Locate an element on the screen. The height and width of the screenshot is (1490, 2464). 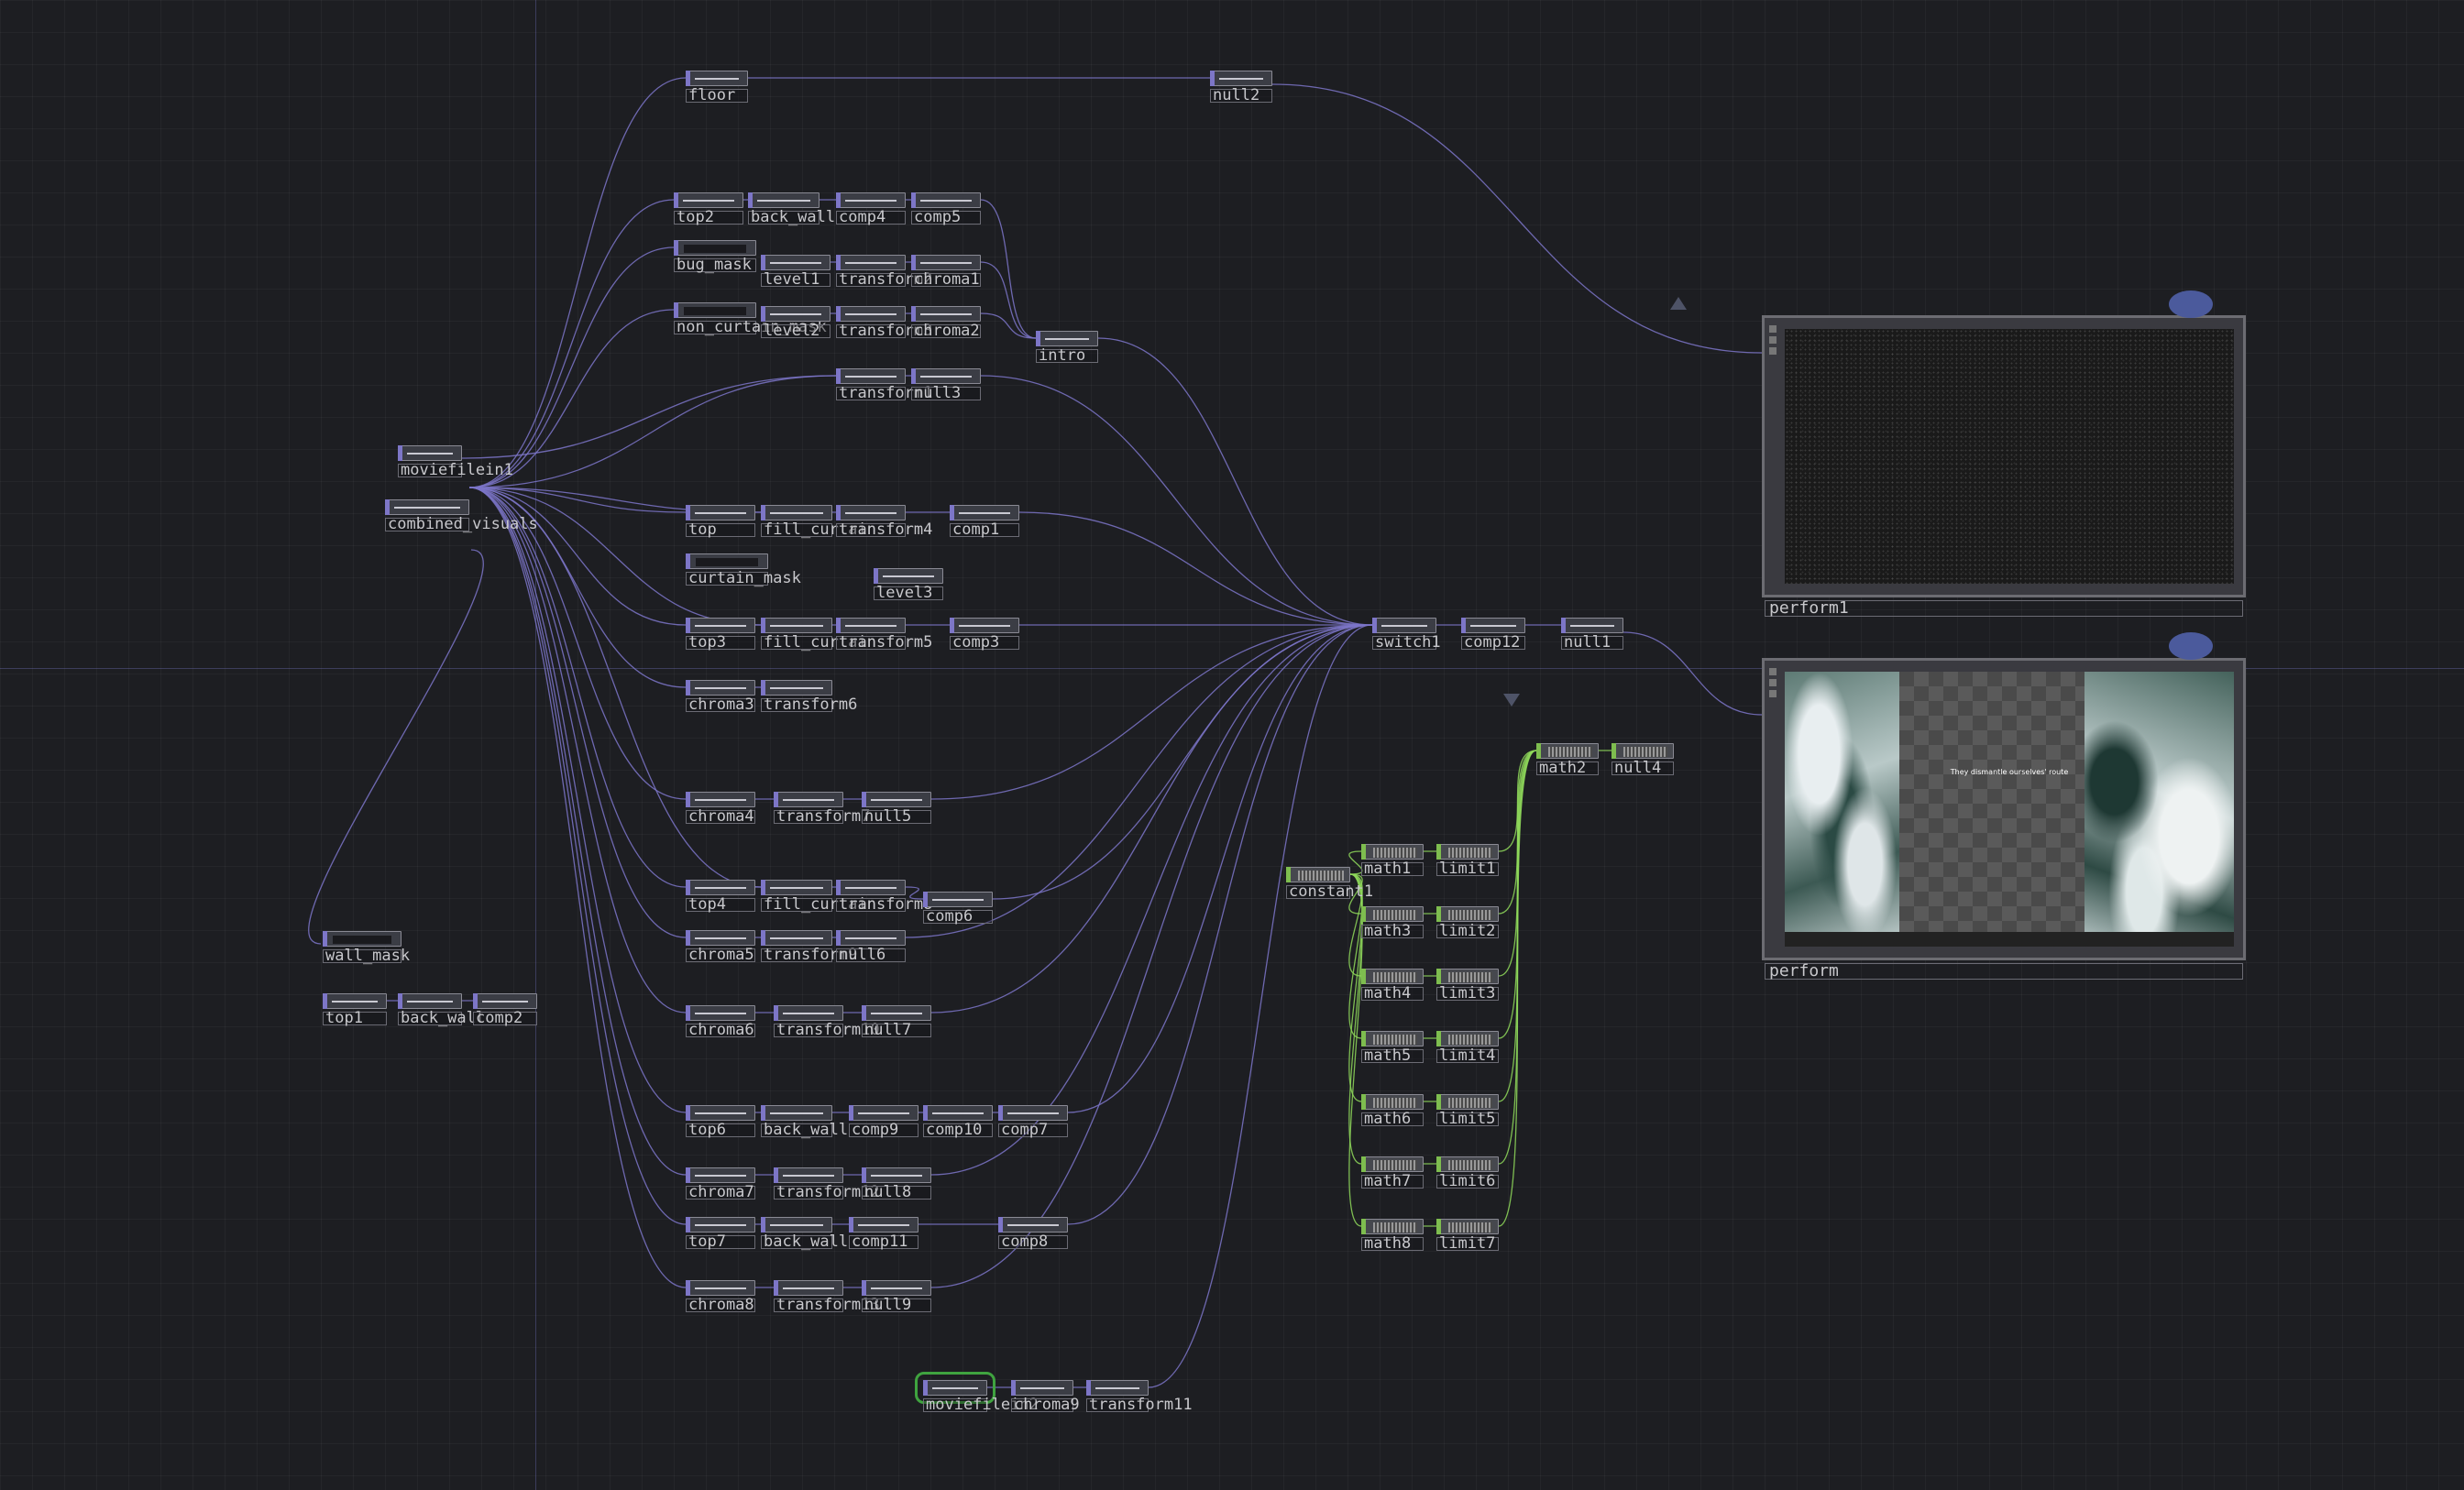
node-label: level1 is located at coordinates (795, 280).